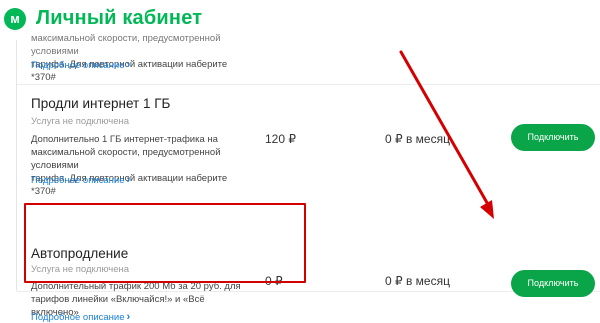  I want to click on megafon-logo-icon: м, so click(15, 19).